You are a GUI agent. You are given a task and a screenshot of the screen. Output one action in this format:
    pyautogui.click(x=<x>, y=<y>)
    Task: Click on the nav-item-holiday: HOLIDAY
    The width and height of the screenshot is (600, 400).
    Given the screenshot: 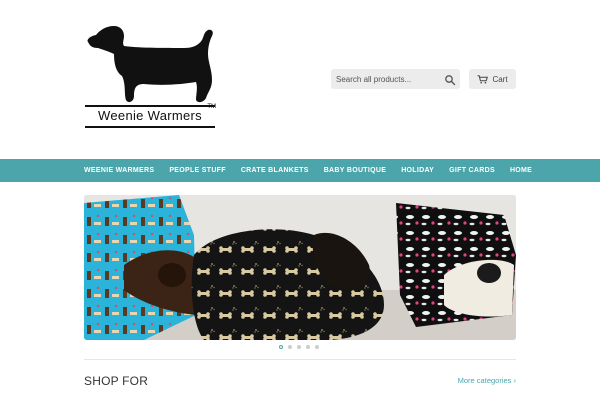 What is the action you would take?
    pyautogui.click(x=417, y=170)
    